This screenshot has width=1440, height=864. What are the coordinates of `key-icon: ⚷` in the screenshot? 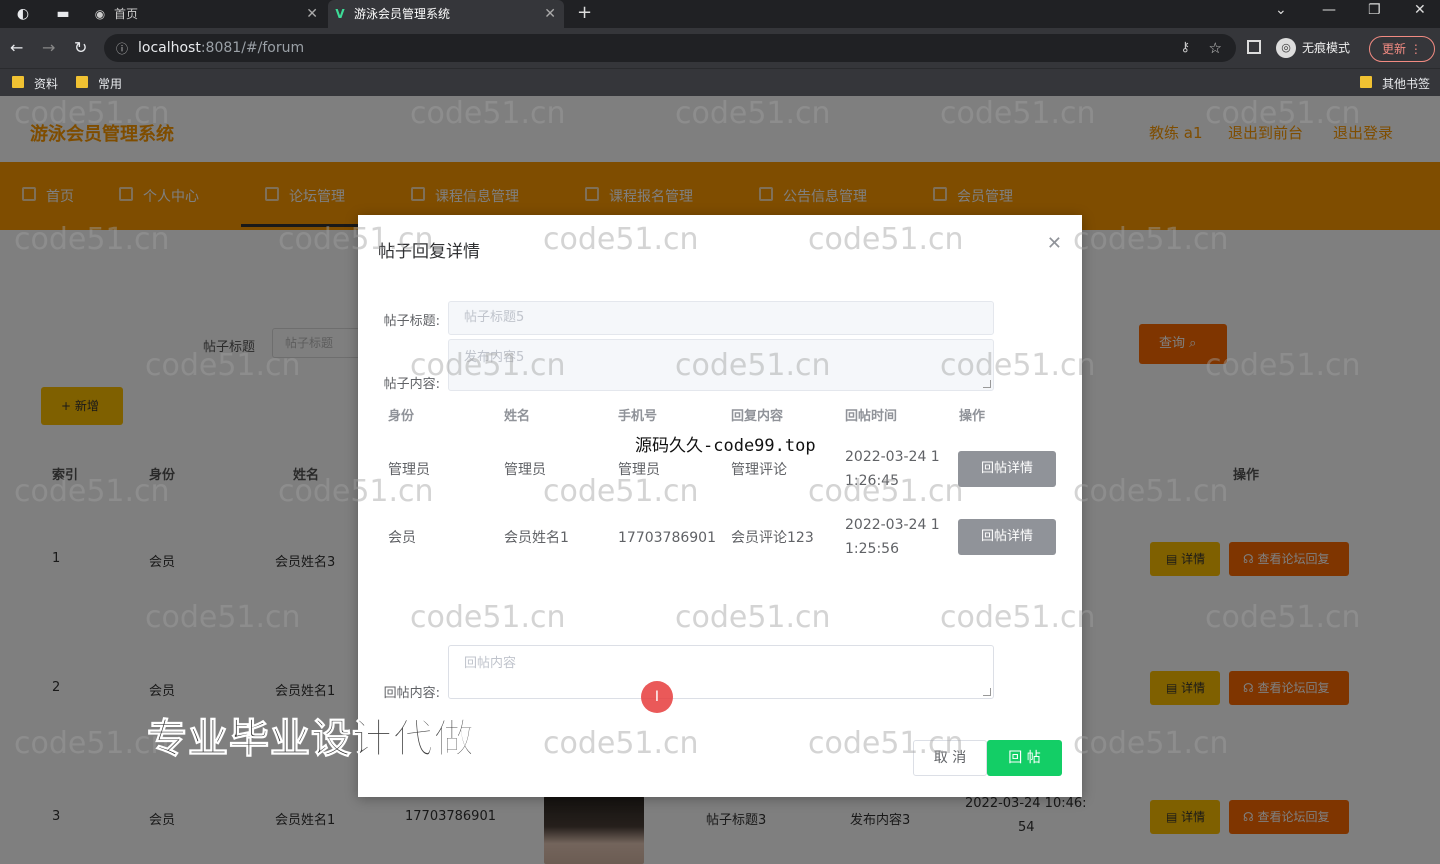 It's located at (1185, 47).